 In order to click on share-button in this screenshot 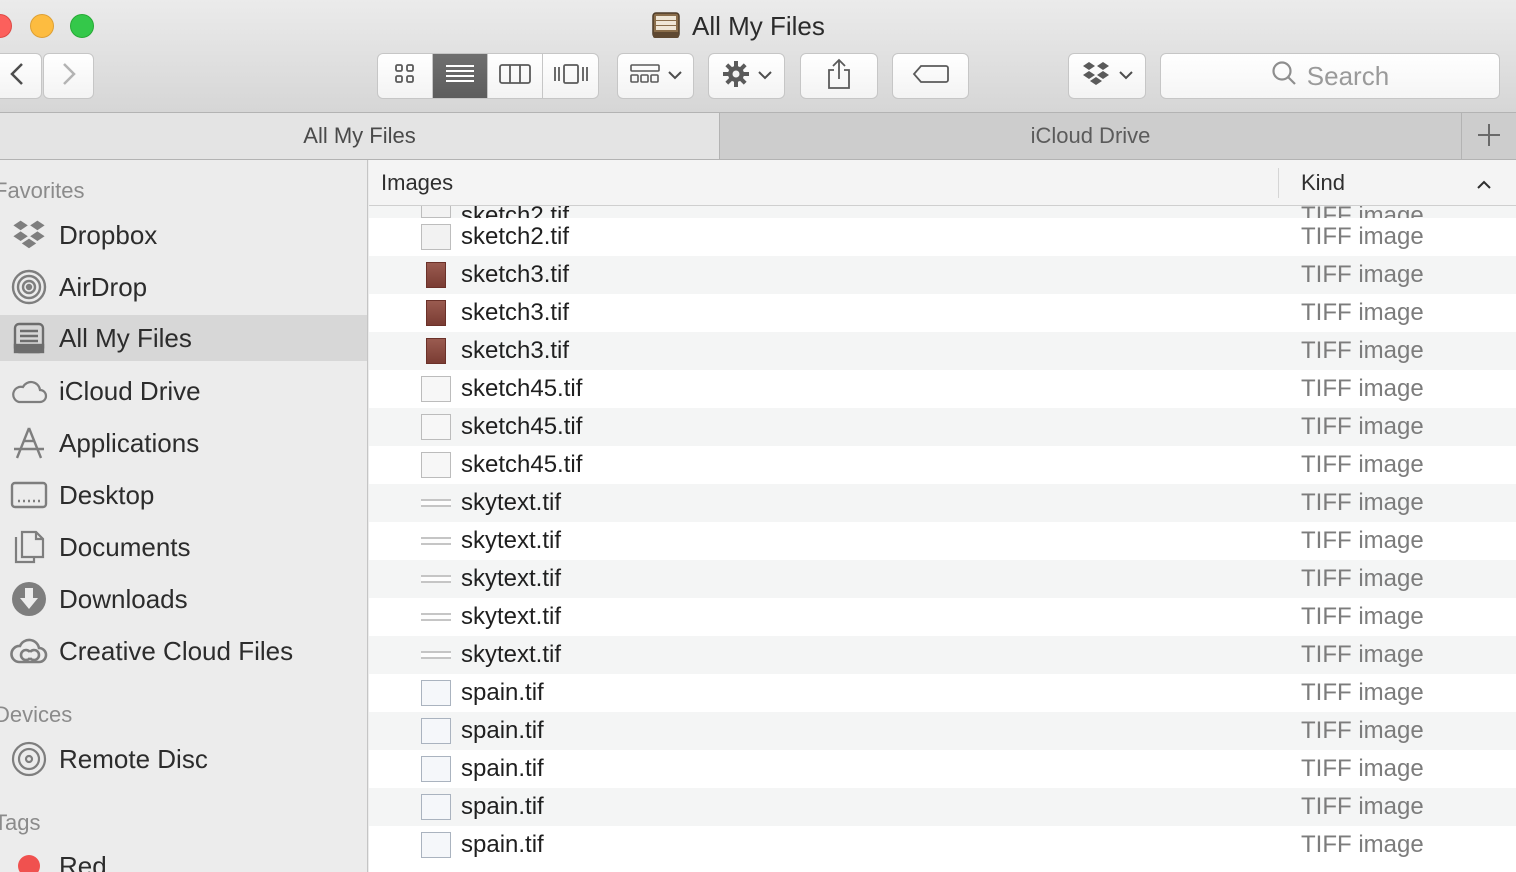, I will do `click(839, 76)`.